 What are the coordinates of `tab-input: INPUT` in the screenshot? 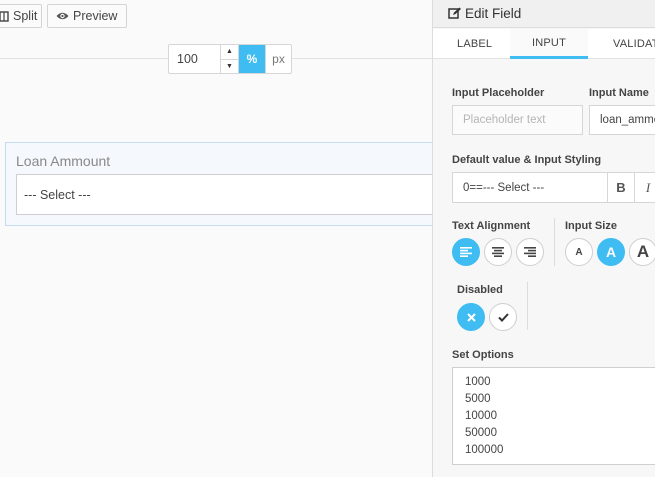 It's located at (549, 44).